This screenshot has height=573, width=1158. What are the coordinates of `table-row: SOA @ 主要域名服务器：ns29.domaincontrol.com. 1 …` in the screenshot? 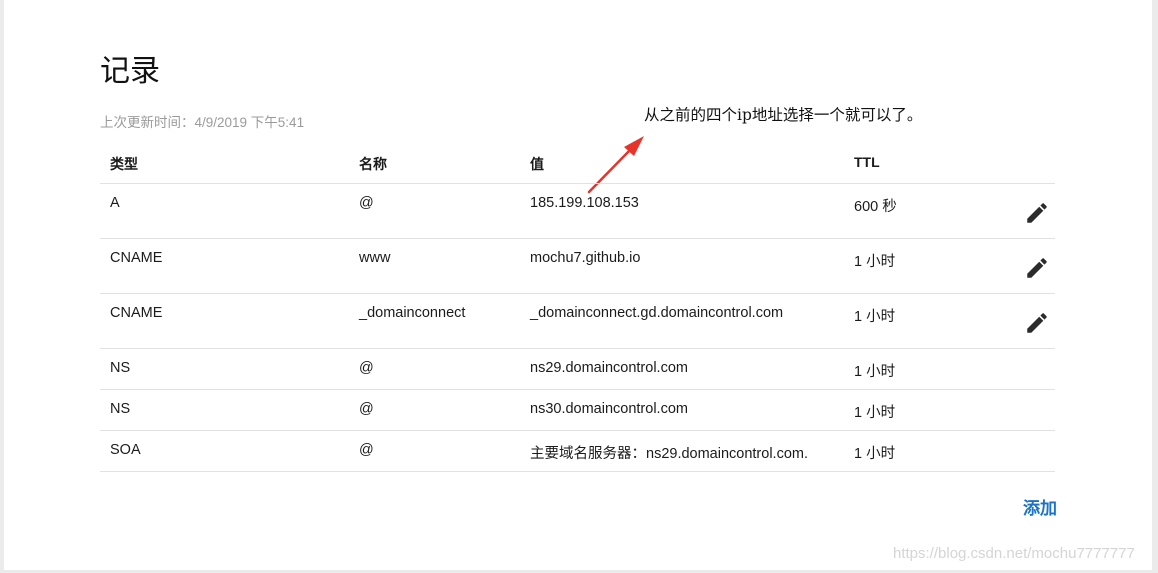 It's located at (577, 451).